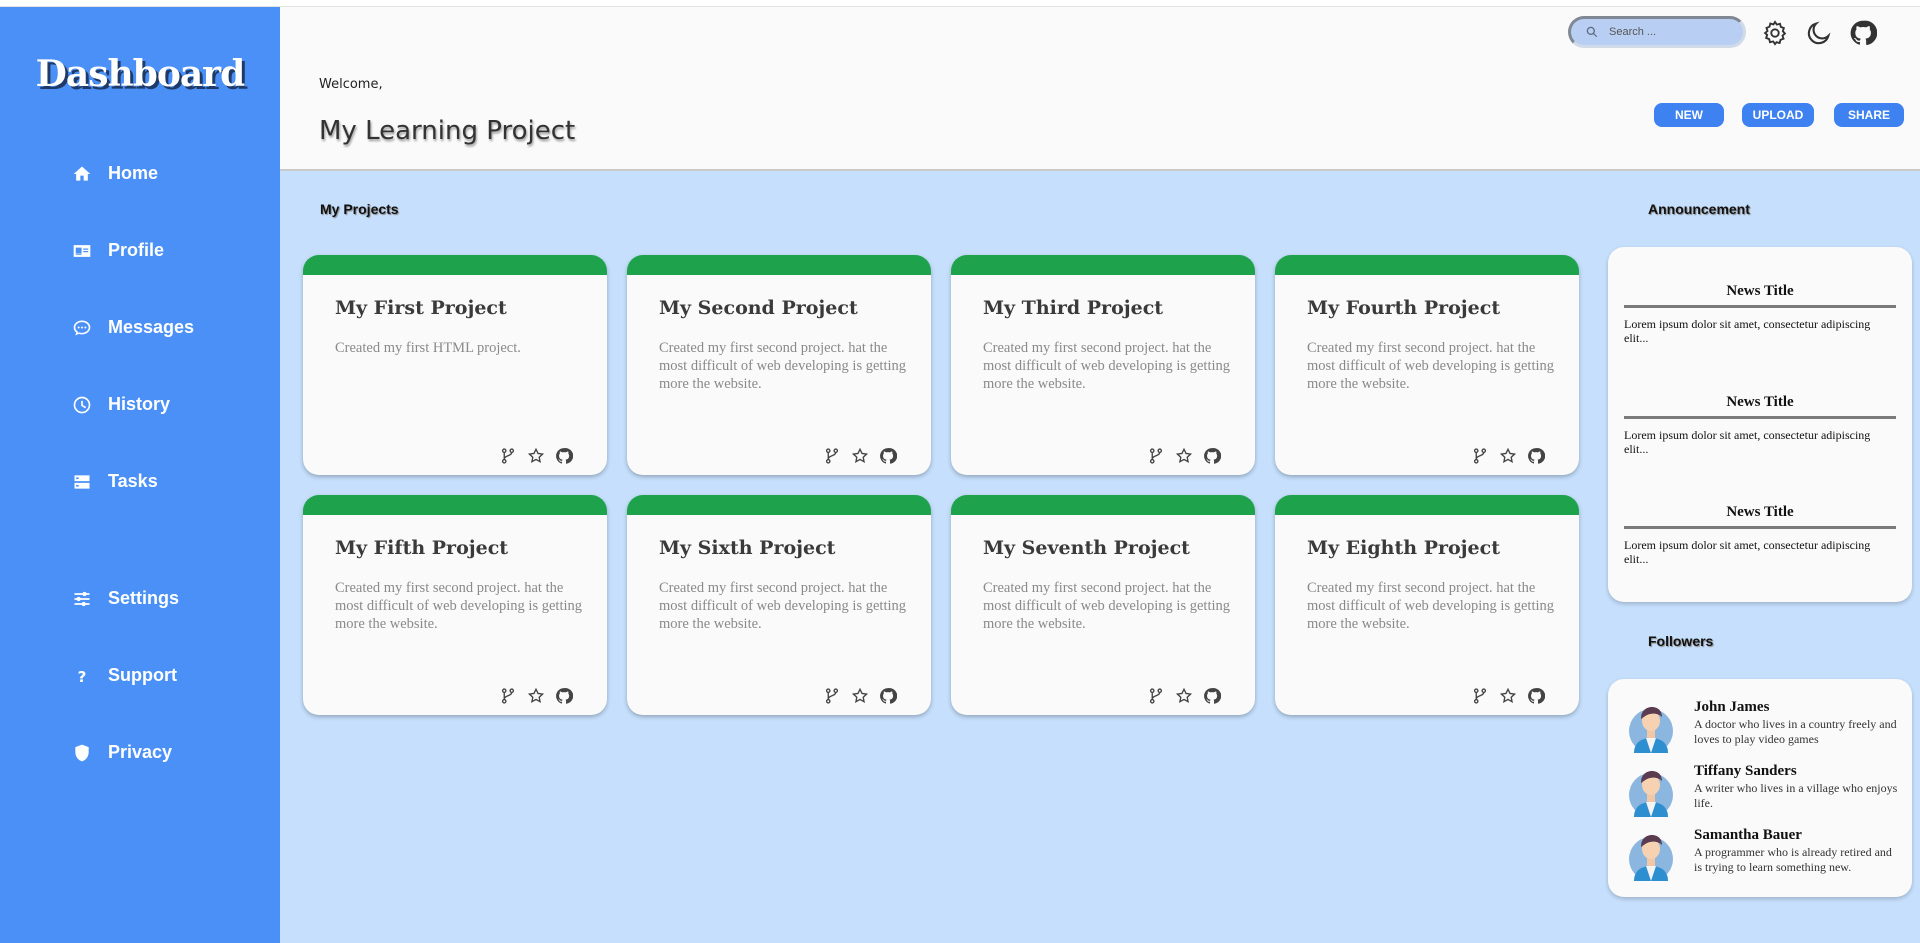  I want to click on sidebar-item-settings: Settings, so click(125, 598).